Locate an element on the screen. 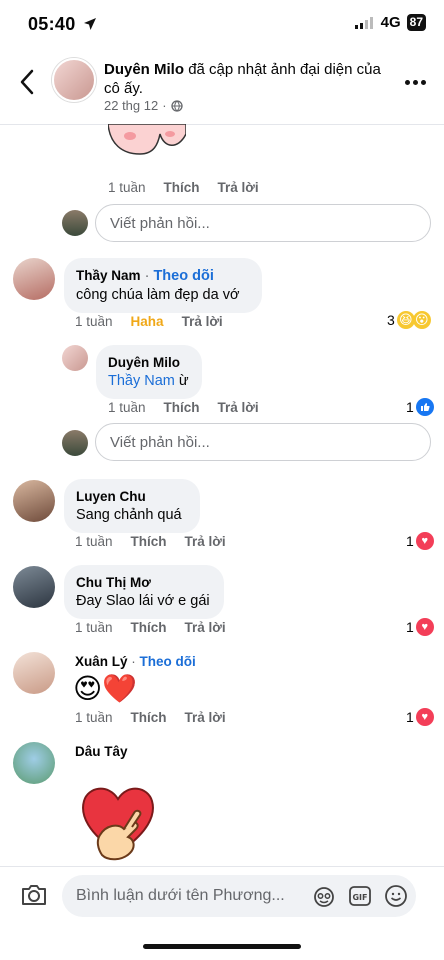 This screenshot has width=444, height=960. header-divider is located at coordinates (222, 124).